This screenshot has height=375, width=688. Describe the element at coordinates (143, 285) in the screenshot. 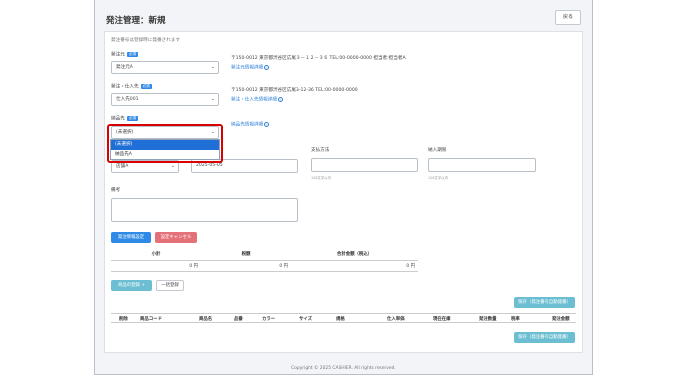

I see `plus-icon: +` at that location.